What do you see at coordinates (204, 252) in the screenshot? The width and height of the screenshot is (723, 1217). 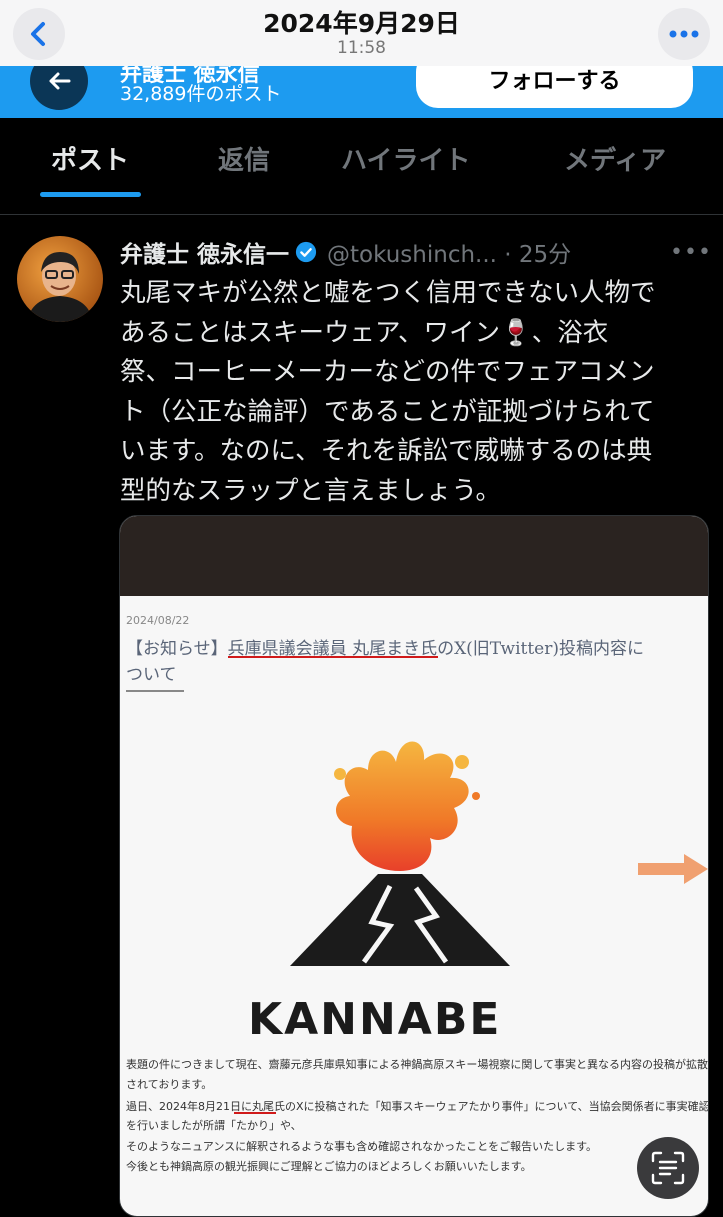 I see `post-author: 弁護士 徳永信一` at bounding box center [204, 252].